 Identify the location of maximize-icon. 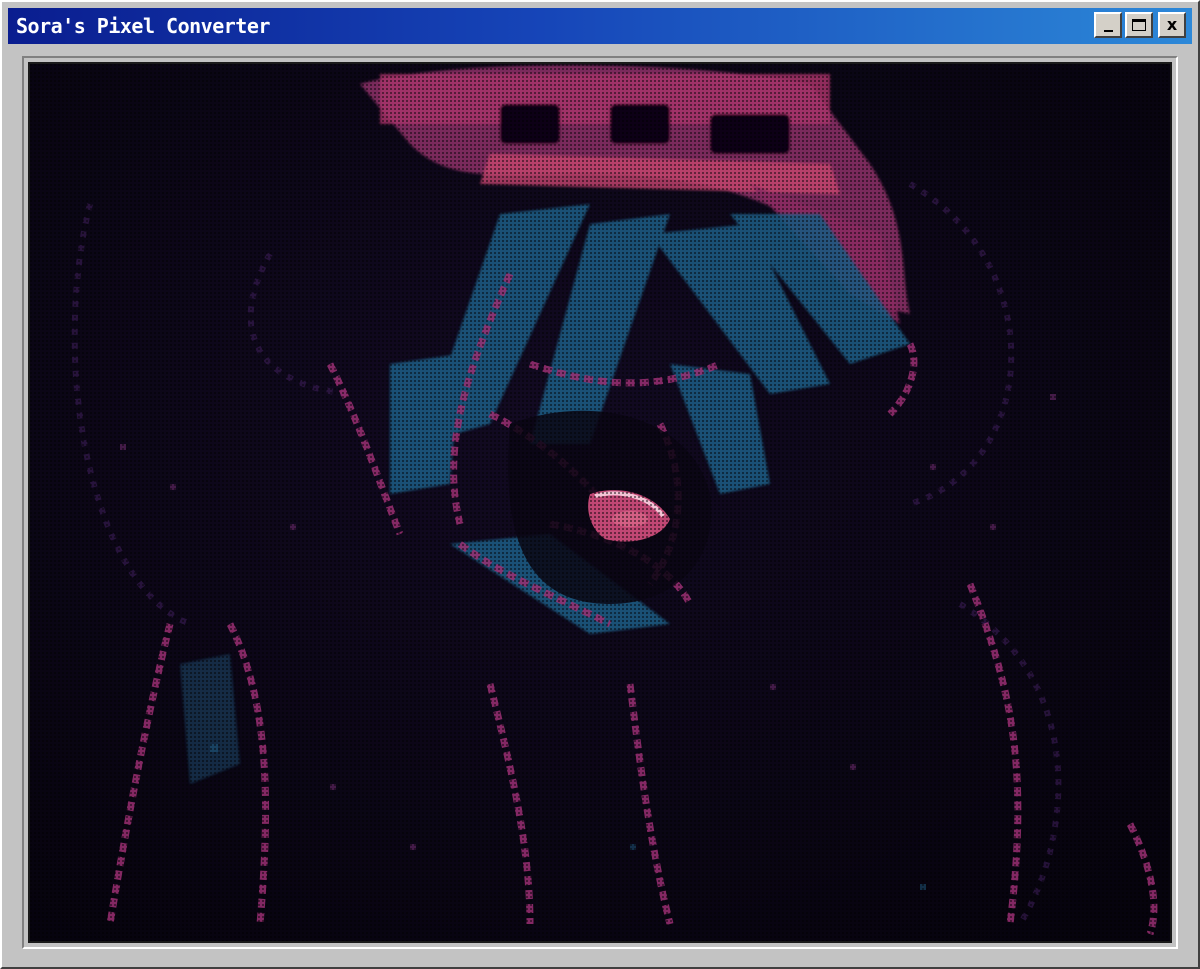
(1139, 25).